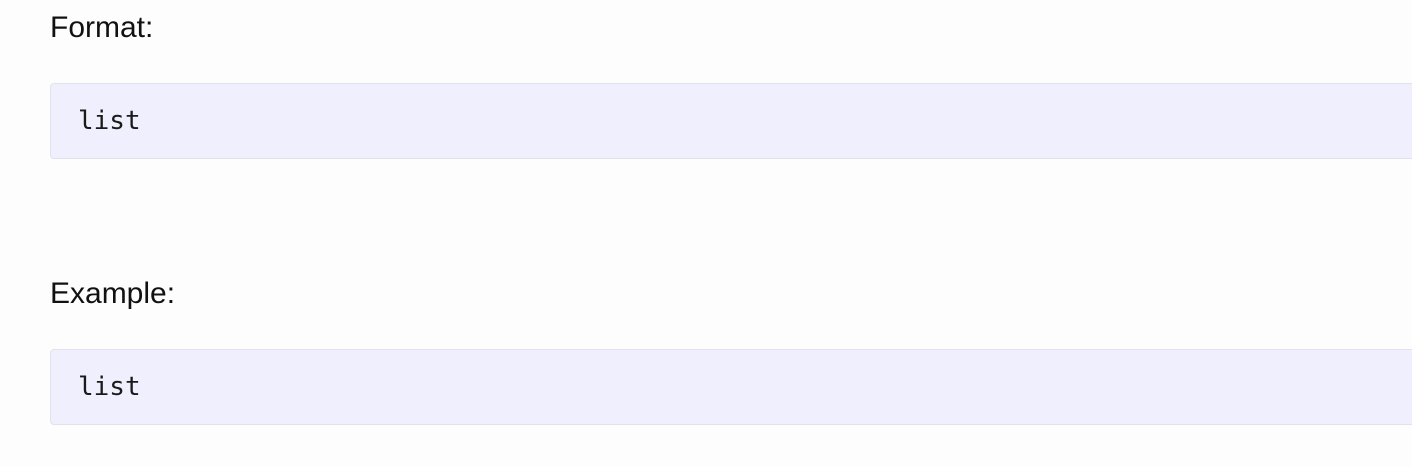 Image resolution: width=1412 pixels, height=466 pixels. What do you see at coordinates (109, 121) in the screenshot?
I see `format-code-text: list` at bounding box center [109, 121].